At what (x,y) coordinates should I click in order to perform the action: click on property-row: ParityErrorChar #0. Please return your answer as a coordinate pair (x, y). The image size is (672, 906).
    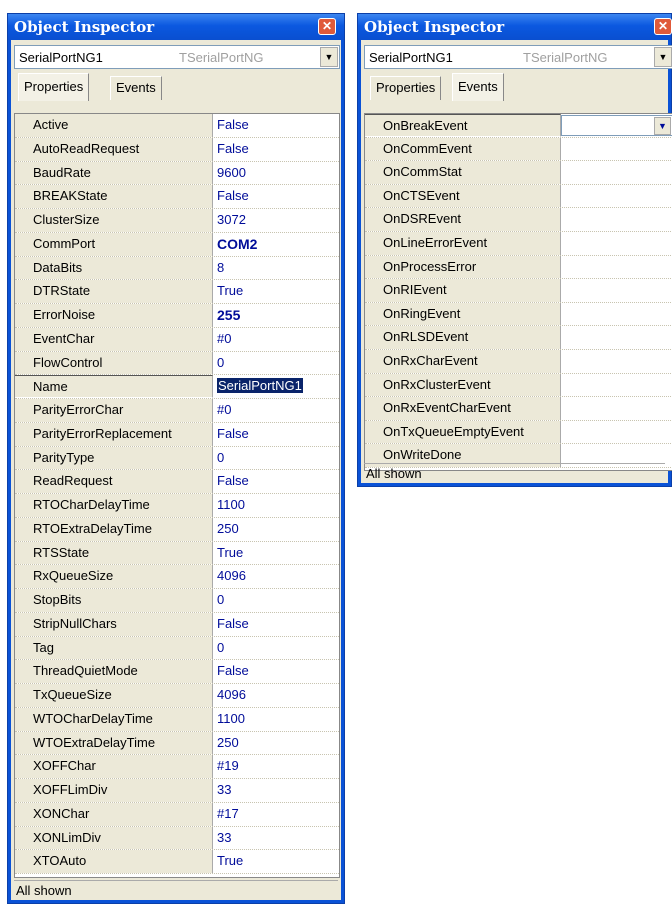
    Looking at the image, I should click on (177, 411).